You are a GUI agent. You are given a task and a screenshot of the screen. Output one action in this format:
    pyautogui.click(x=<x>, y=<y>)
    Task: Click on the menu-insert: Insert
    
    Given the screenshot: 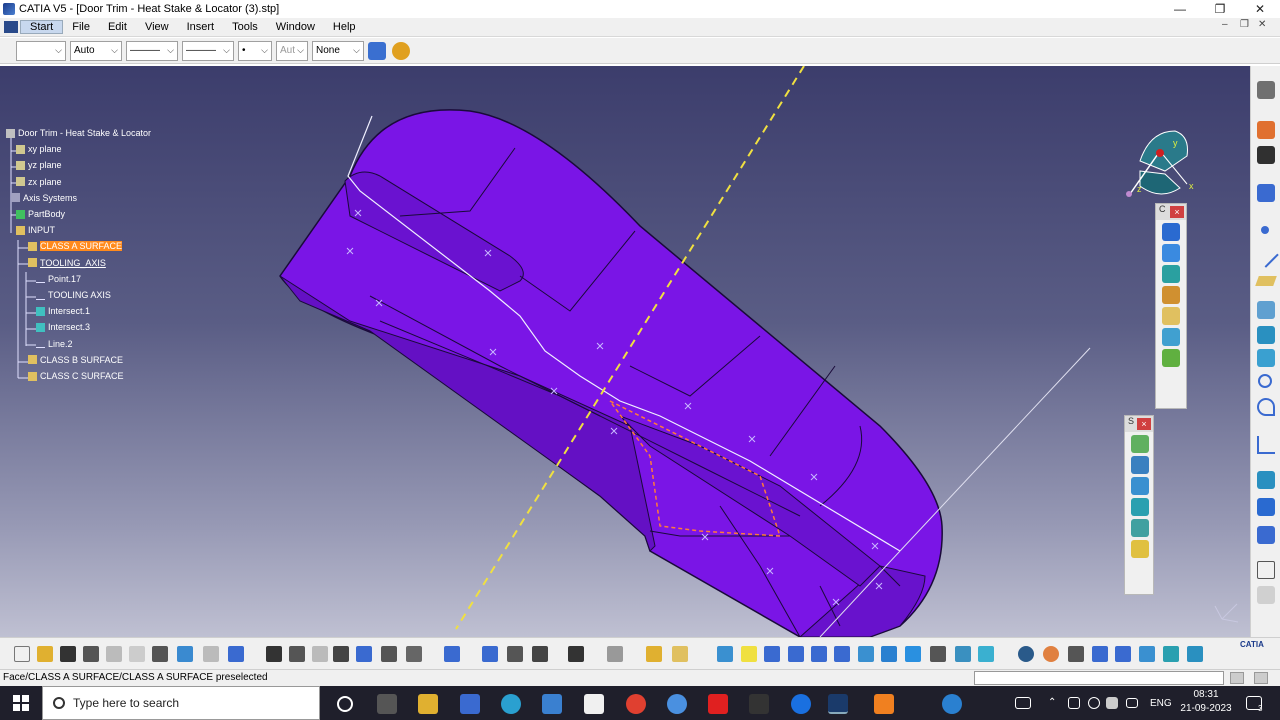 What is the action you would take?
    pyautogui.click(x=201, y=27)
    